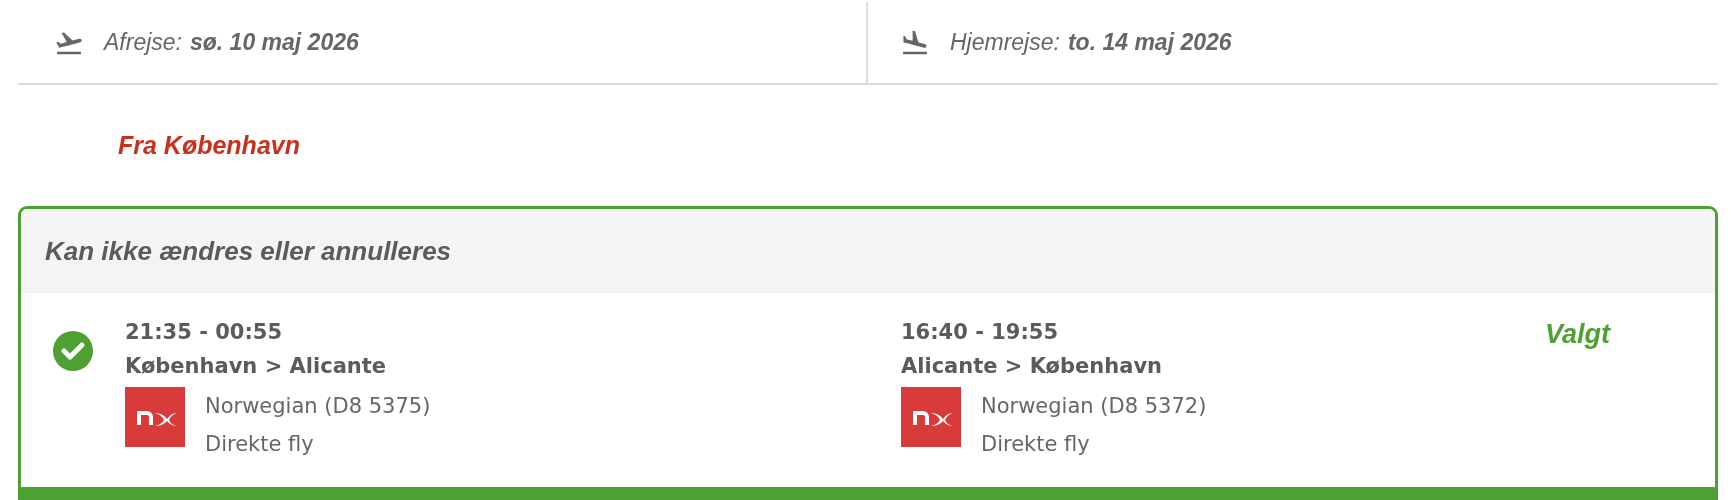 The width and height of the screenshot is (1736, 500). I want to click on carrier-name: Norwegian (D8 5375), so click(318, 406).